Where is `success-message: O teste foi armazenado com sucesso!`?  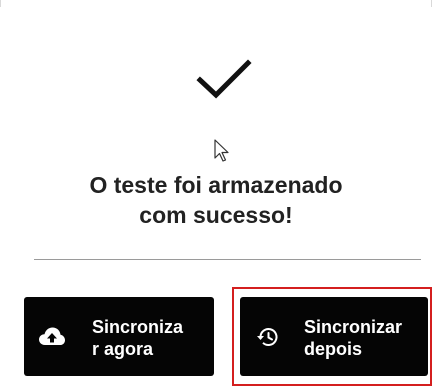 success-message: O teste foi armazenado com sucesso! is located at coordinates (216, 200).